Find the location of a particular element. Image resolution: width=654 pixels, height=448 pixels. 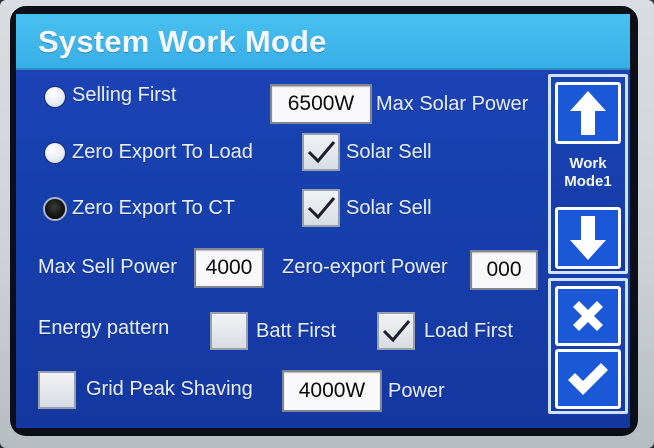

batt-first-checkbox is located at coordinates (229, 331).